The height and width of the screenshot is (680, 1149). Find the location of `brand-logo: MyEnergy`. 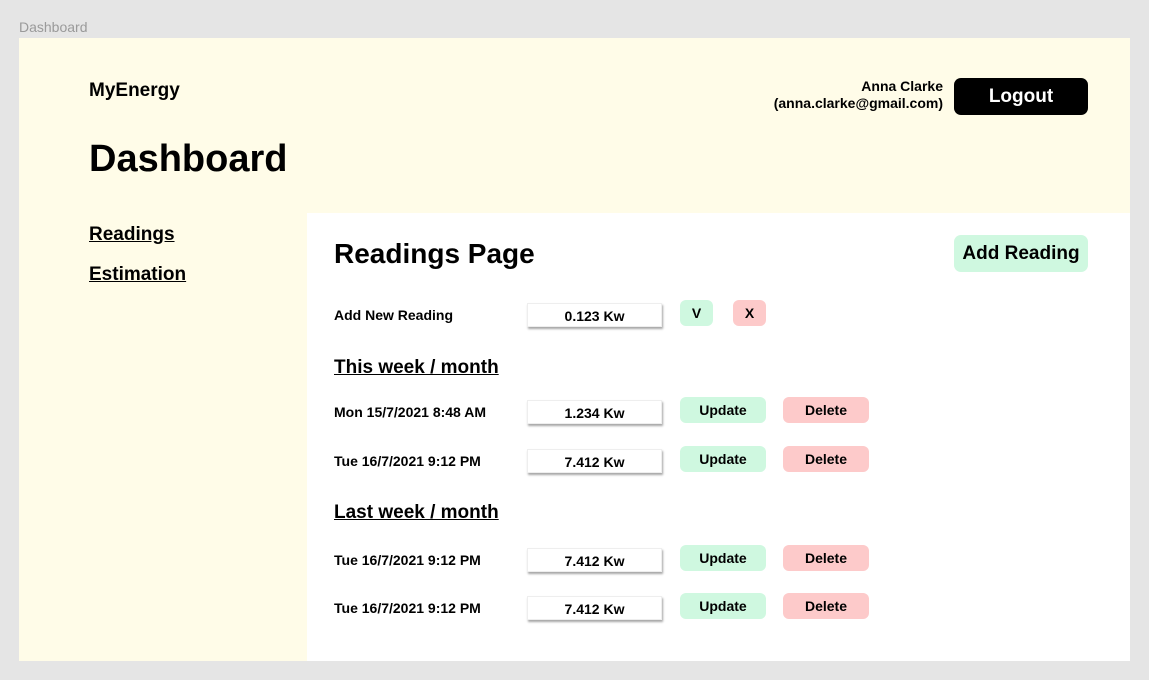

brand-logo: MyEnergy is located at coordinates (134, 90).